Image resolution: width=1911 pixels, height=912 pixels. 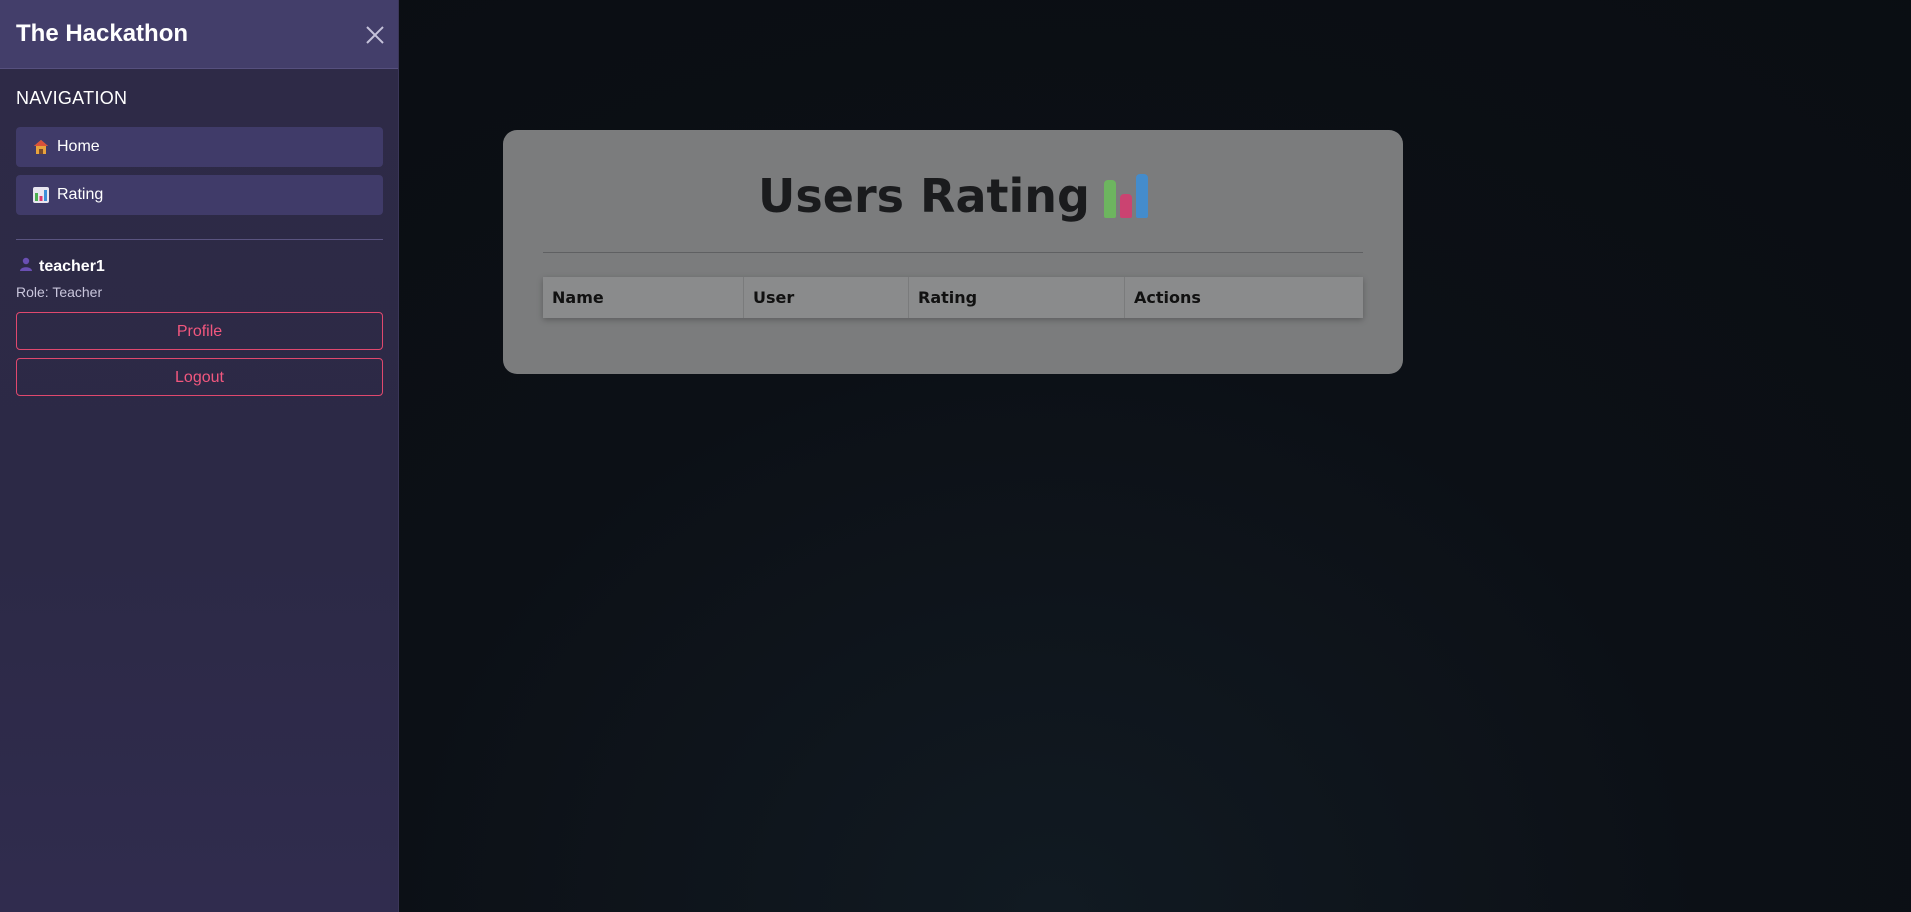 I want to click on user-role: Role: Teacher, so click(x=59, y=292).